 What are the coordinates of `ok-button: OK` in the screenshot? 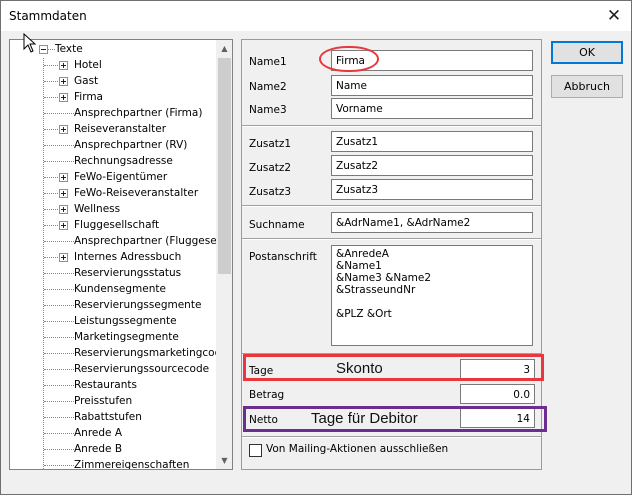 It's located at (587, 52).